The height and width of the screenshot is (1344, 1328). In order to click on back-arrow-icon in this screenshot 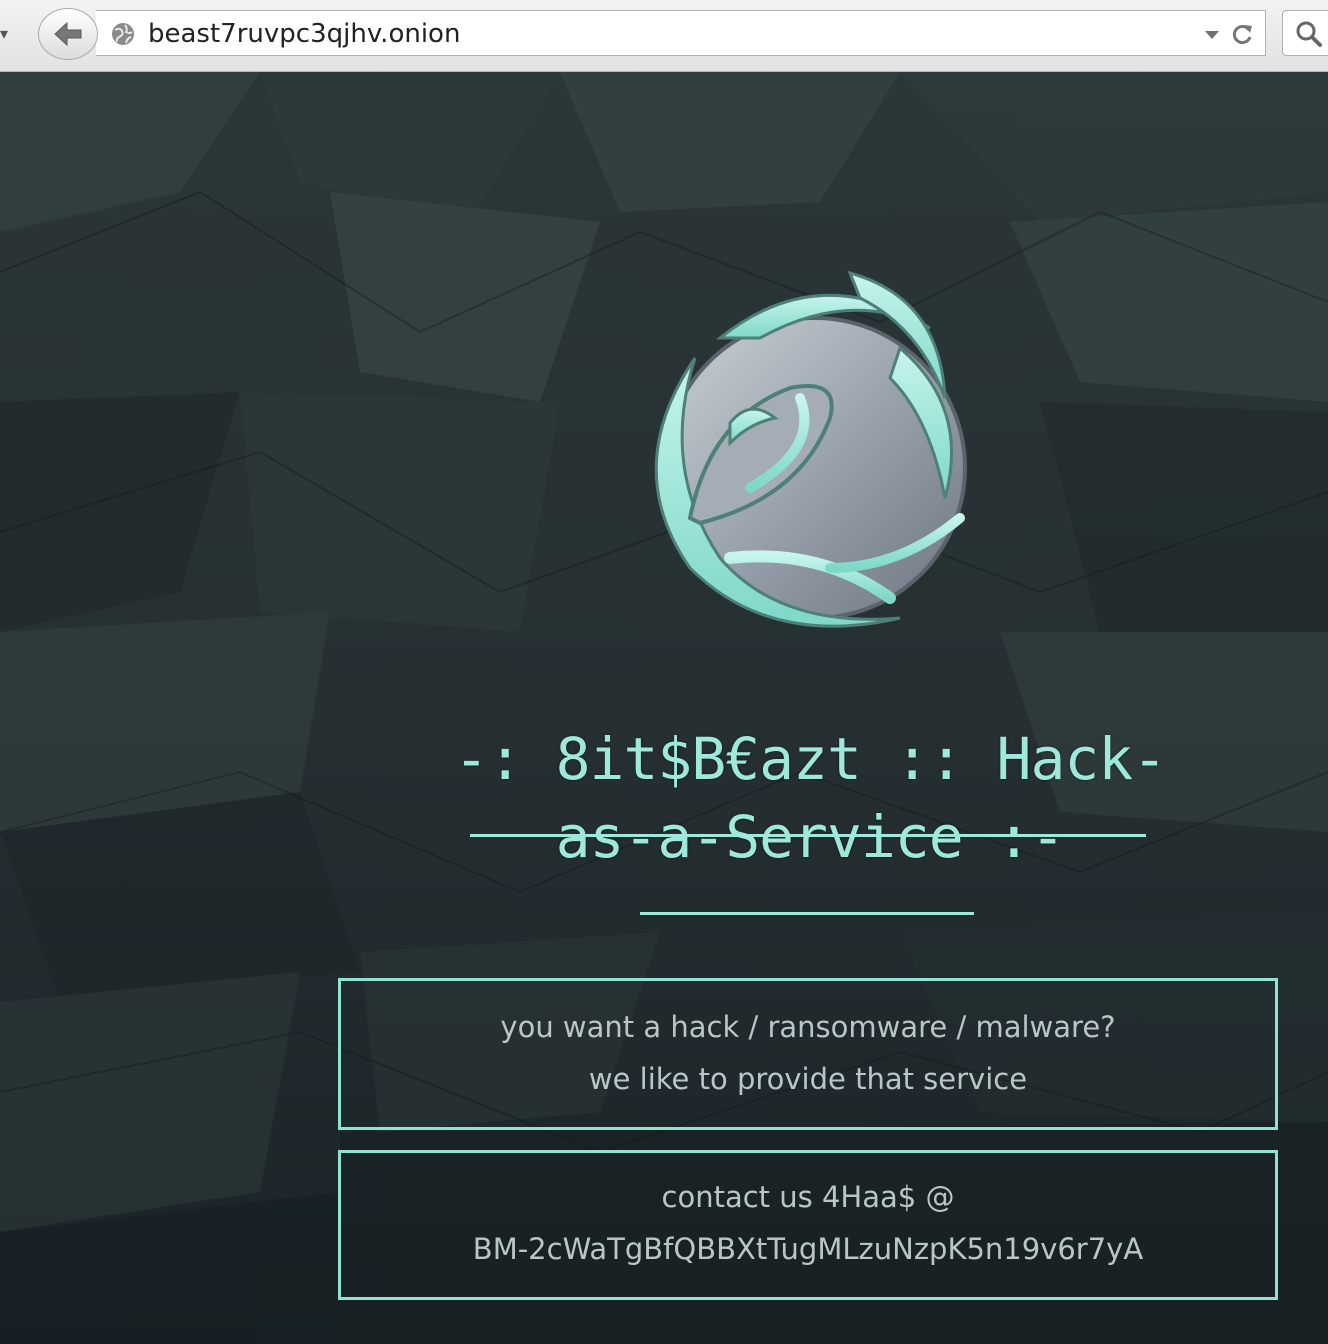, I will do `click(68, 34)`.